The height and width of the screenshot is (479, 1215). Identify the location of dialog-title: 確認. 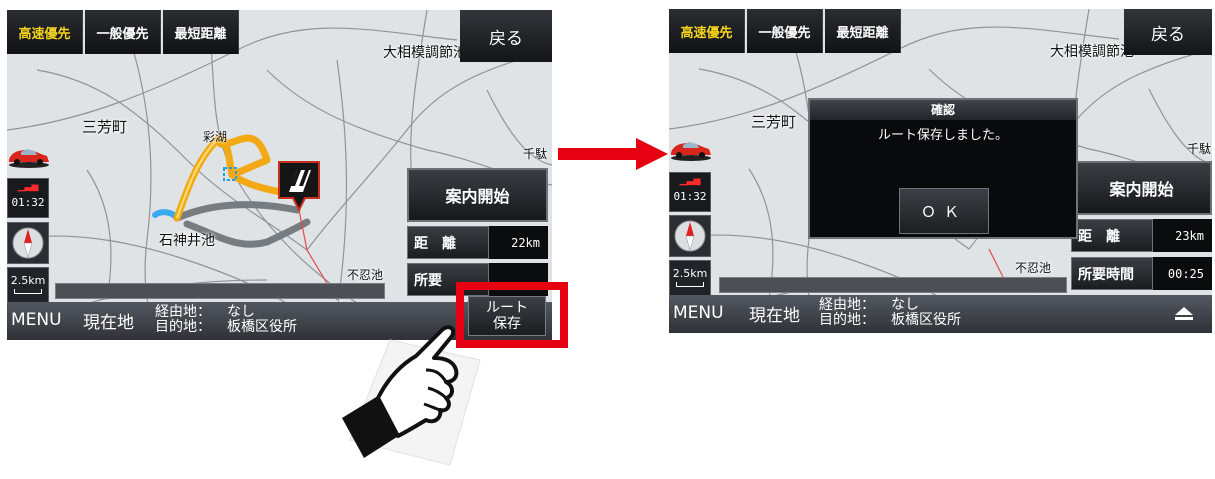
(943, 110).